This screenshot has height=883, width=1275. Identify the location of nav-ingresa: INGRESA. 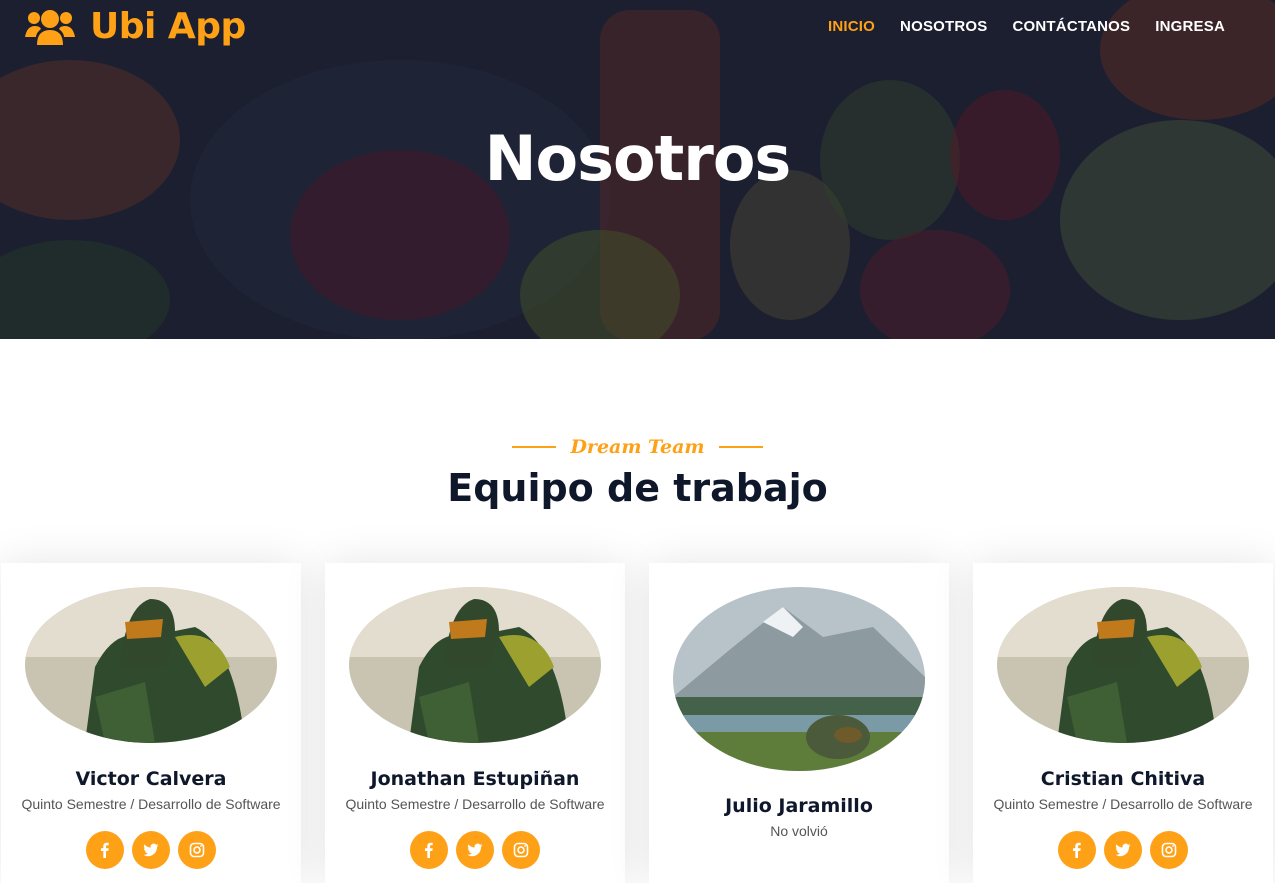
(1190, 26).